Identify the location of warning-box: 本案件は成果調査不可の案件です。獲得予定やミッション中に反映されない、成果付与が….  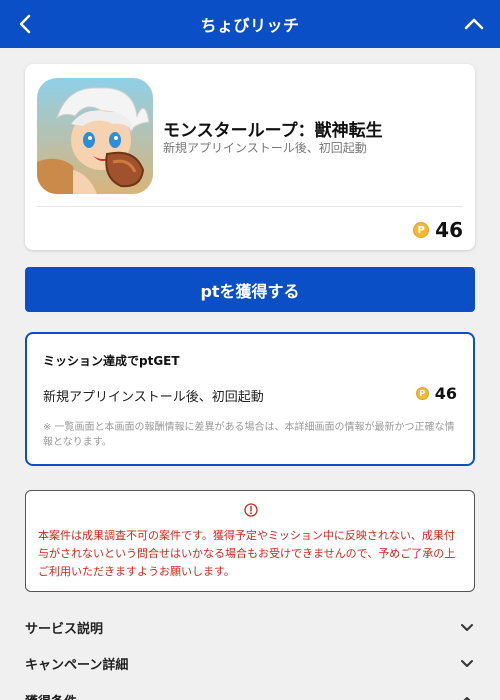
(250, 541).